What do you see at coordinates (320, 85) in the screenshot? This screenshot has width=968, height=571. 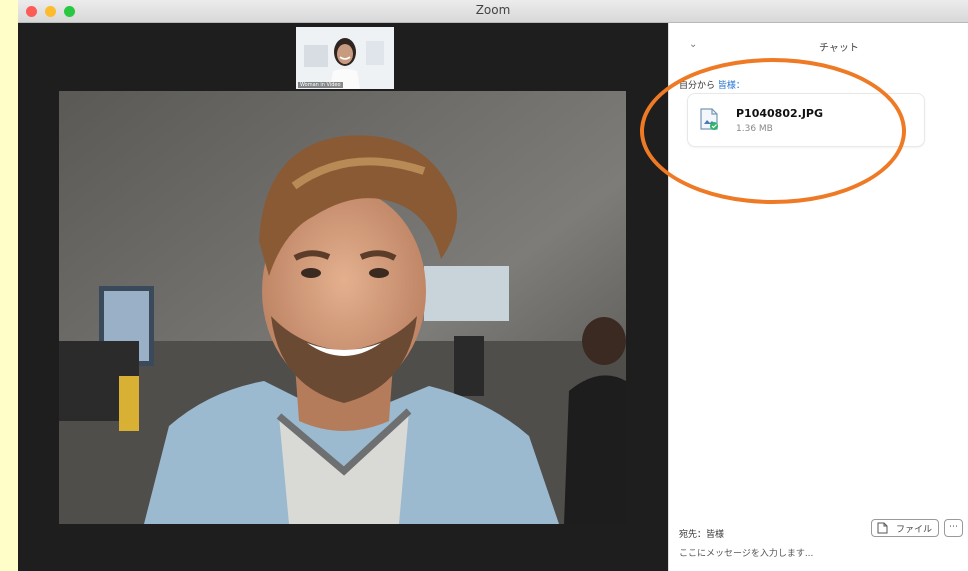 I see `participant-name: Woman in Video` at bounding box center [320, 85].